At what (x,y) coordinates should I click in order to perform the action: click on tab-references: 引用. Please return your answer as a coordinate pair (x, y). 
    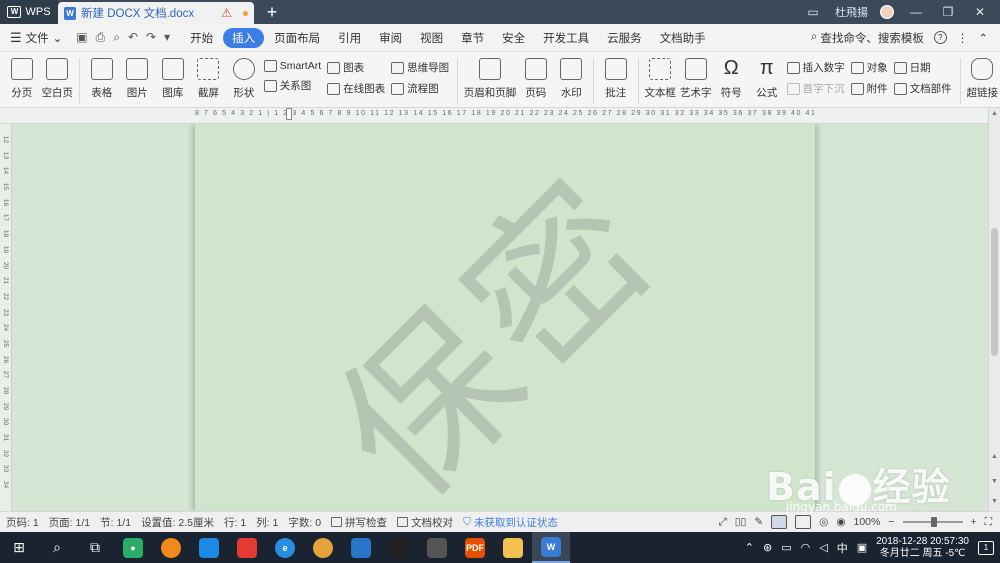
    Looking at the image, I should click on (349, 38).